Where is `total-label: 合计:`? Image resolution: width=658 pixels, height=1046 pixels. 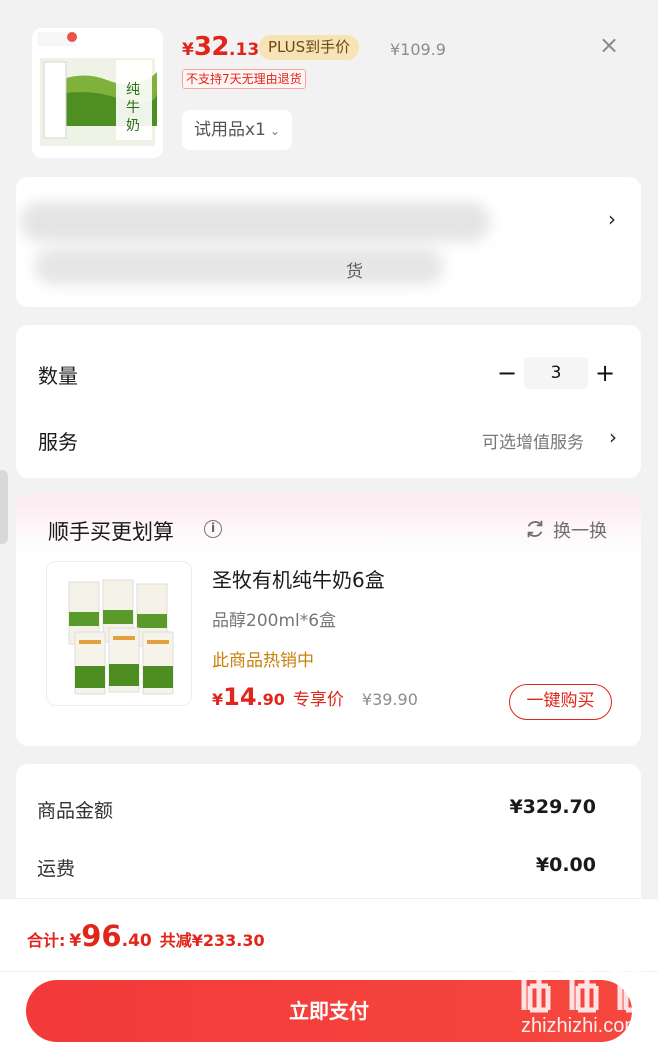
total-label: 合计: is located at coordinates (46, 940).